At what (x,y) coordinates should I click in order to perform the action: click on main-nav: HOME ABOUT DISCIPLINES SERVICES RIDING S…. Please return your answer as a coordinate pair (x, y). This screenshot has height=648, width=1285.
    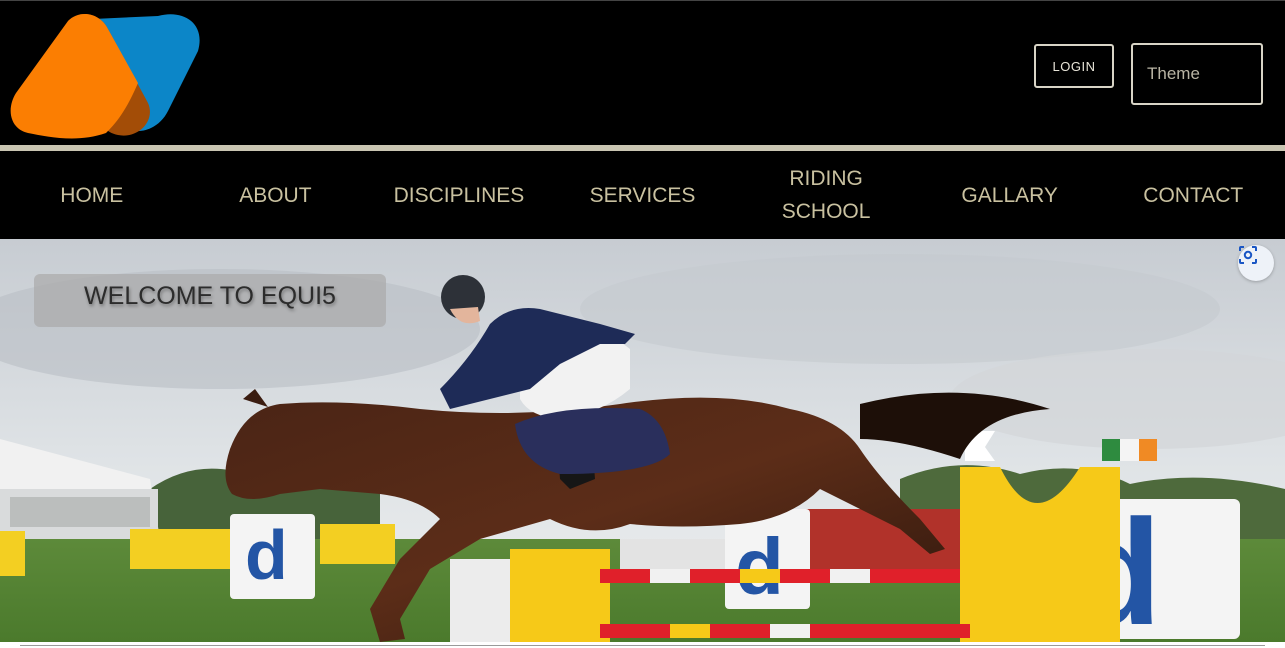
    Looking at the image, I should click on (642, 195).